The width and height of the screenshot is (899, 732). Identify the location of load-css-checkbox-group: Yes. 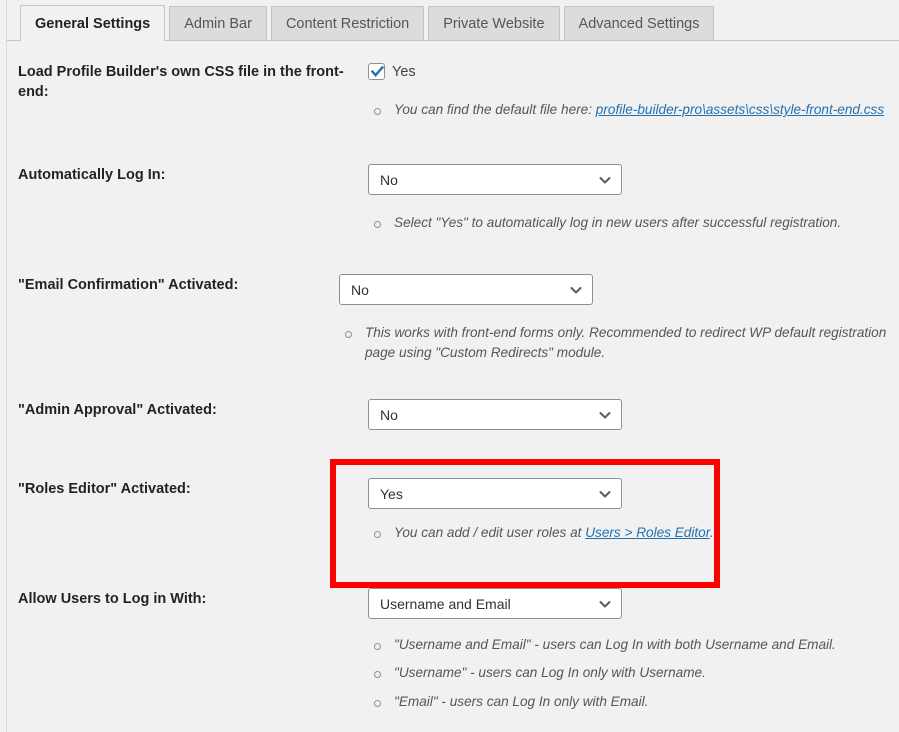
(633, 70).